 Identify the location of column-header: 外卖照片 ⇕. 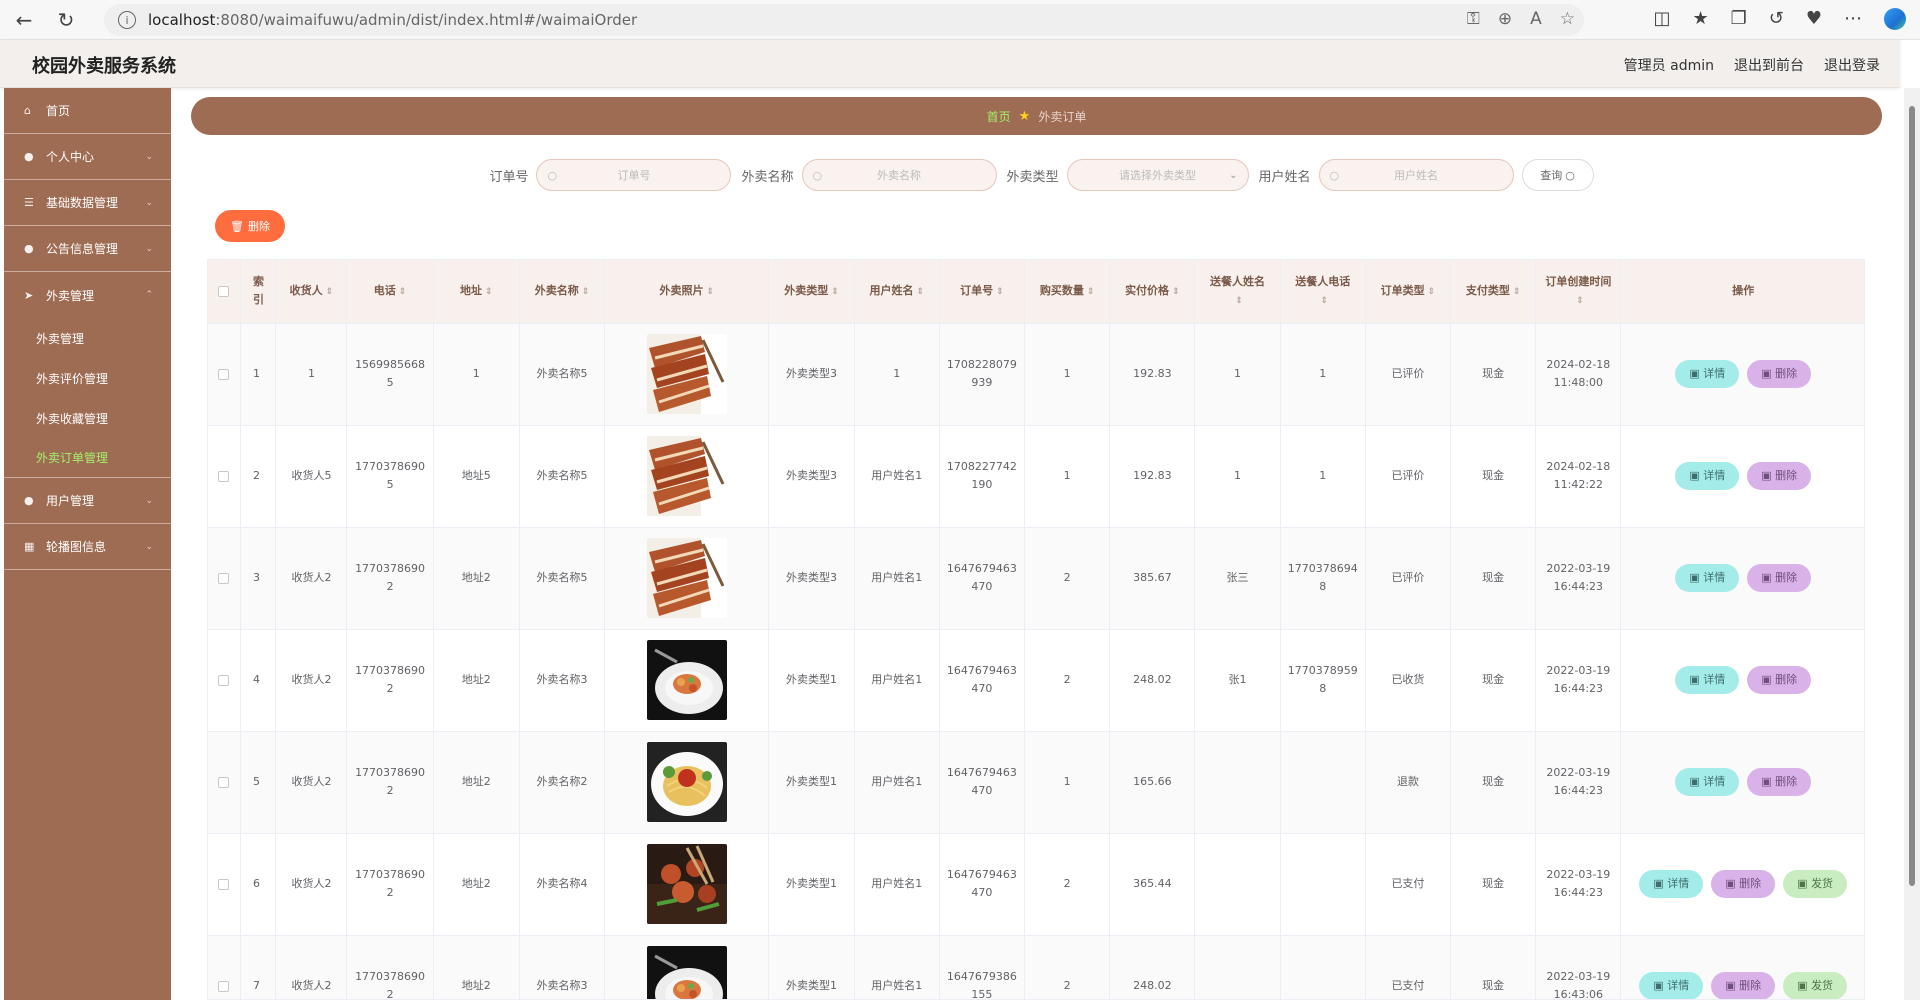
(687, 292).